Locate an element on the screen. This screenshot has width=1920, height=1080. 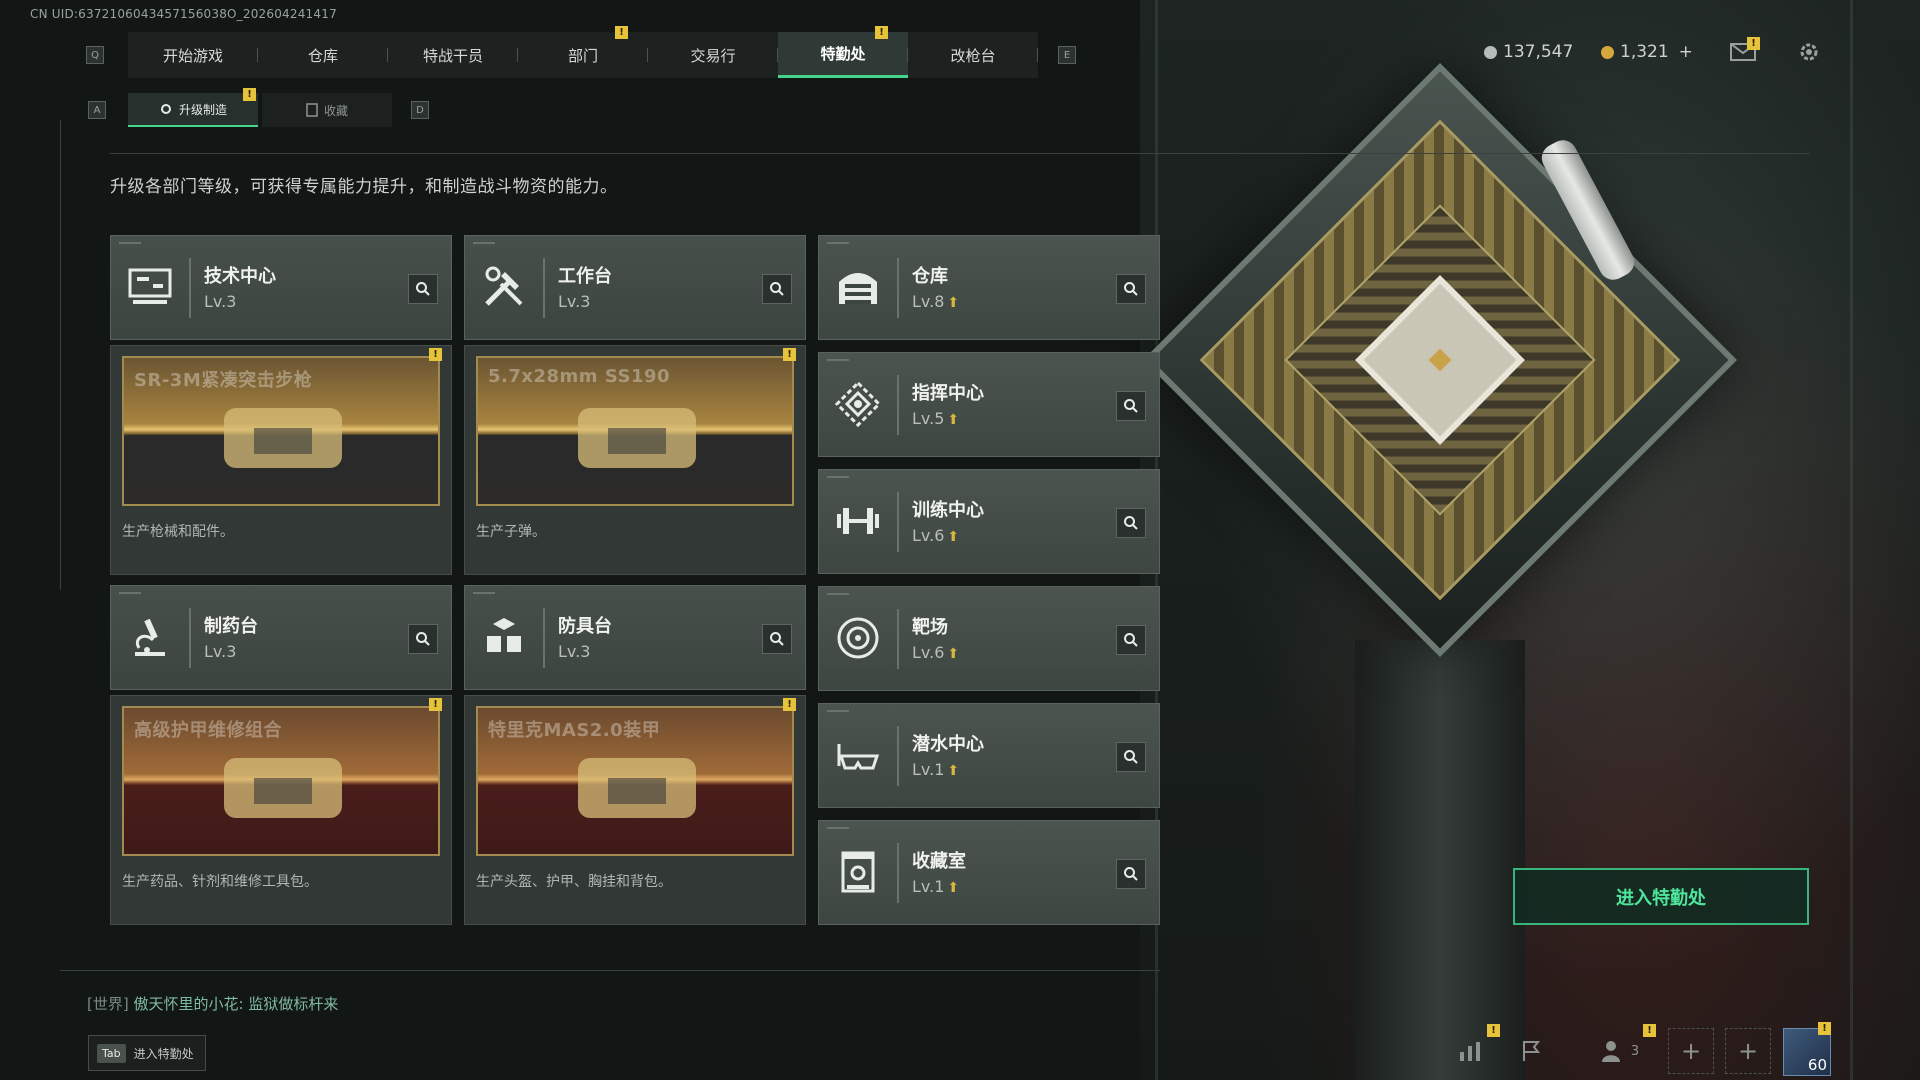
tab-2: 特战干员 is located at coordinates (453, 55).